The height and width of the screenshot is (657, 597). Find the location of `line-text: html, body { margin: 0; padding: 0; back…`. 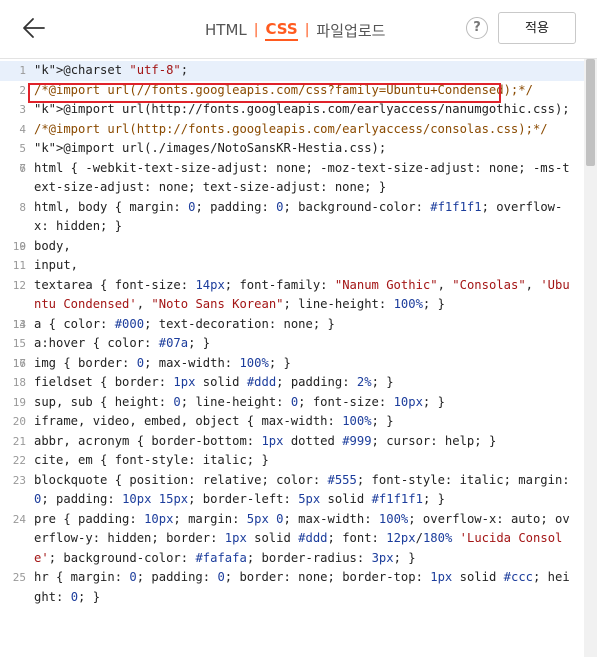

line-text: html, body { margin: 0; padding: 0; back… is located at coordinates (302, 217).